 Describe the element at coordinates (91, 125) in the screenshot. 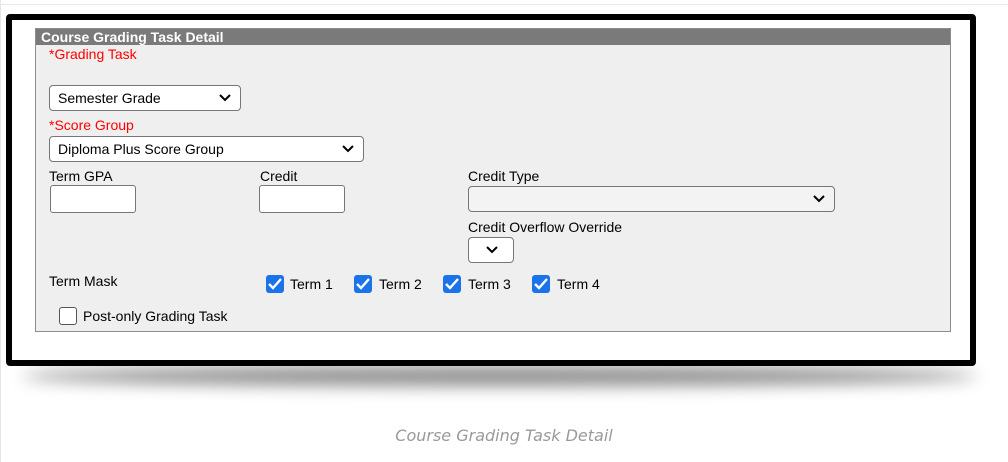

I see `score-group-label: *Score Group` at that location.